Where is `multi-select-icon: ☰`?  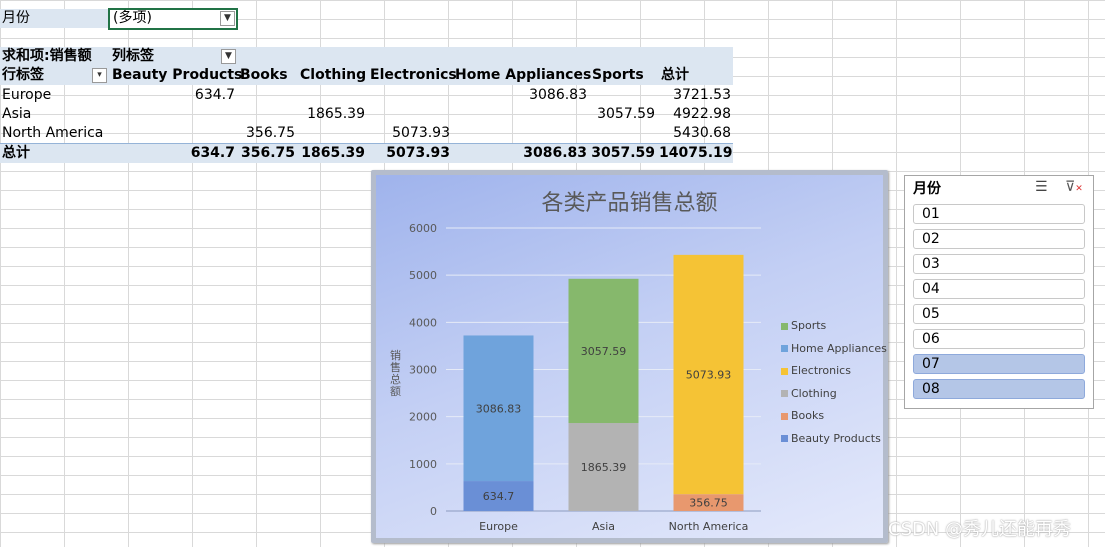 multi-select-icon: ☰ is located at coordinates (1041, 187).